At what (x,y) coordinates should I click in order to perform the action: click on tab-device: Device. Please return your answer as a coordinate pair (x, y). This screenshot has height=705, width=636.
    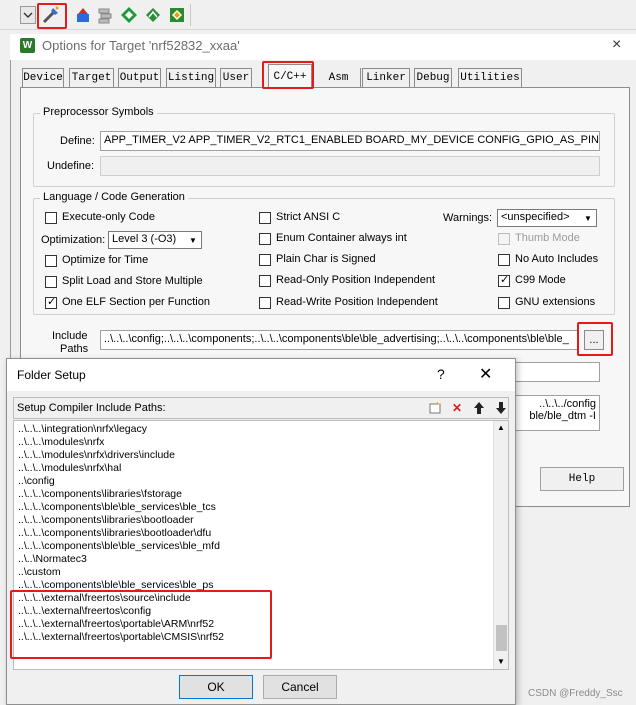
    Looking at the image, I should click on (43, 77).